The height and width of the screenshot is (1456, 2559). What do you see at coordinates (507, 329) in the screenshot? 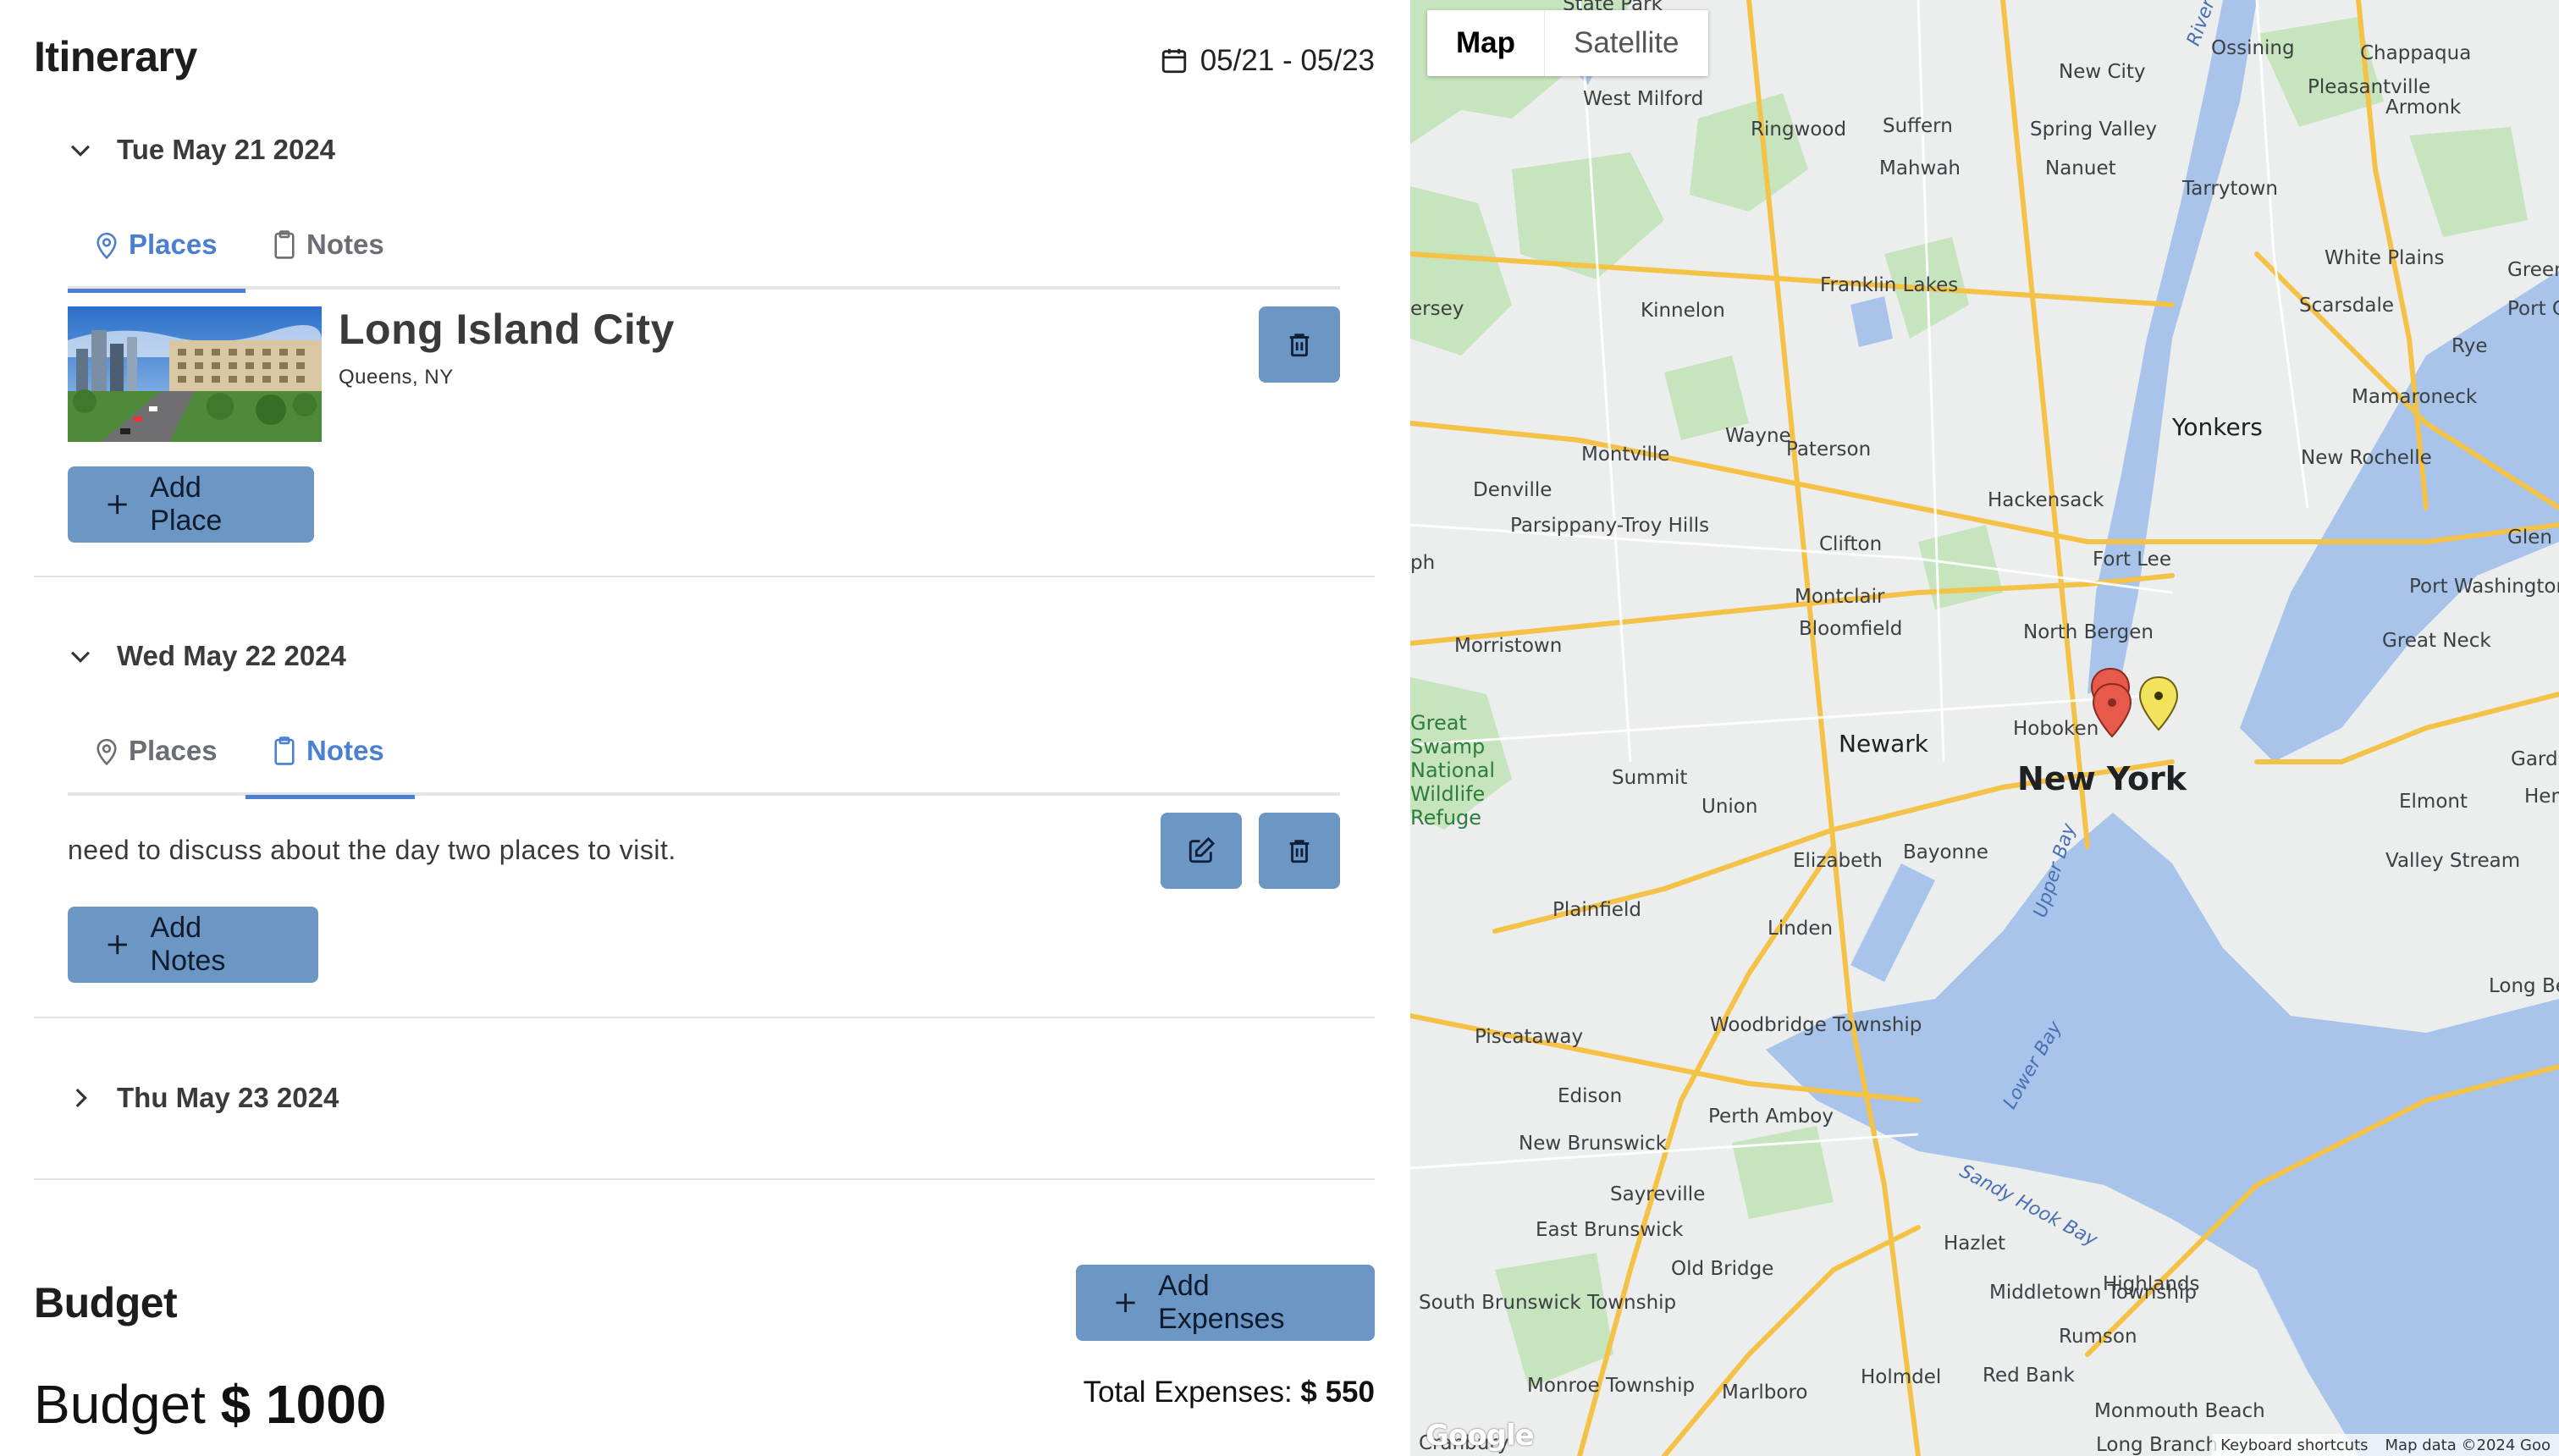
I see `place-name: Long Island City` at bounding box center [507, 329].